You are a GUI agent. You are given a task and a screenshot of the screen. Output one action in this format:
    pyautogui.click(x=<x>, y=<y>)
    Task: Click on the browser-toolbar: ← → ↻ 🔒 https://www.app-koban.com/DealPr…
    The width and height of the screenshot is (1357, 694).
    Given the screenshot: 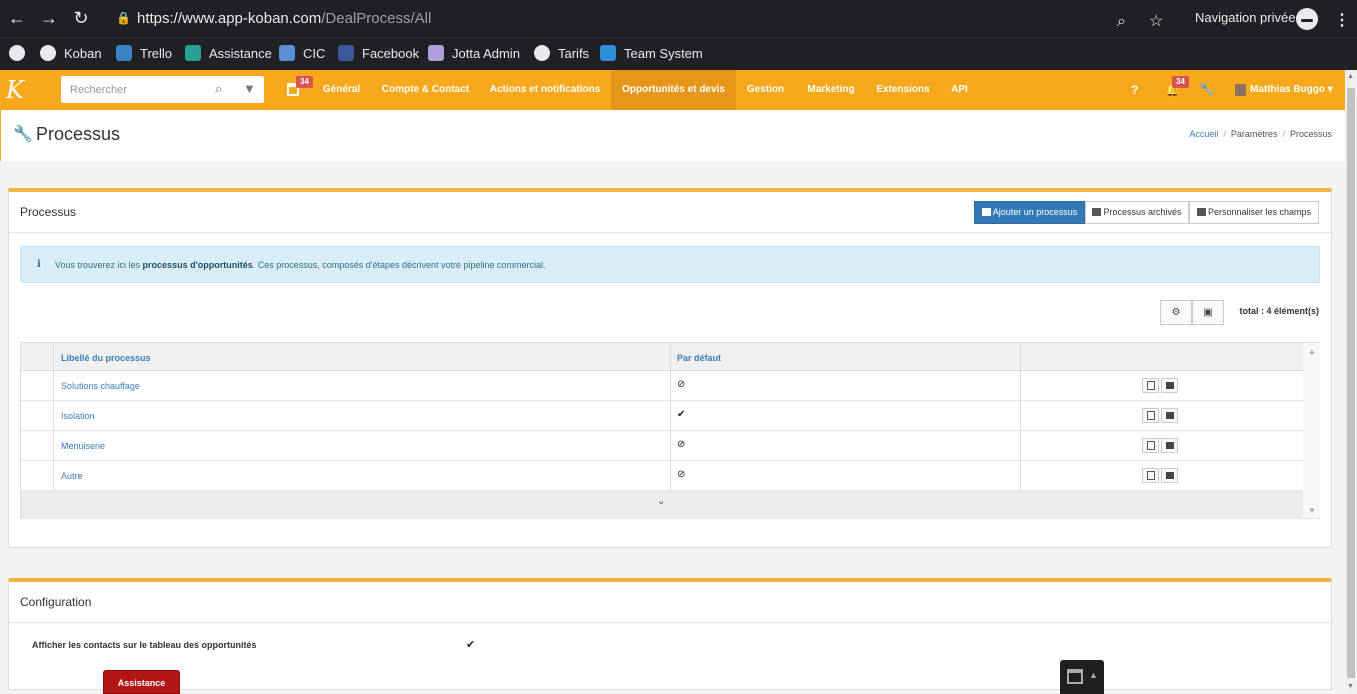 What is the action you would take?
    pyautogui.click(x=678, y=18)
    